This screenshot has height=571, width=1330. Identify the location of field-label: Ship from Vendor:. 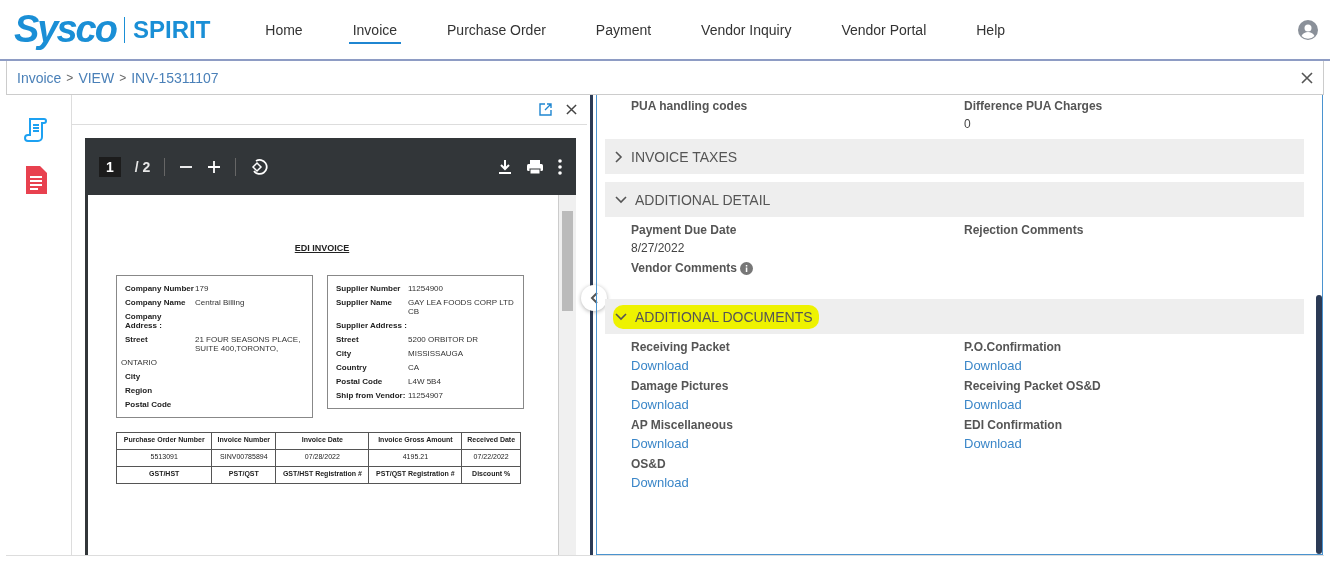
(371, 395).